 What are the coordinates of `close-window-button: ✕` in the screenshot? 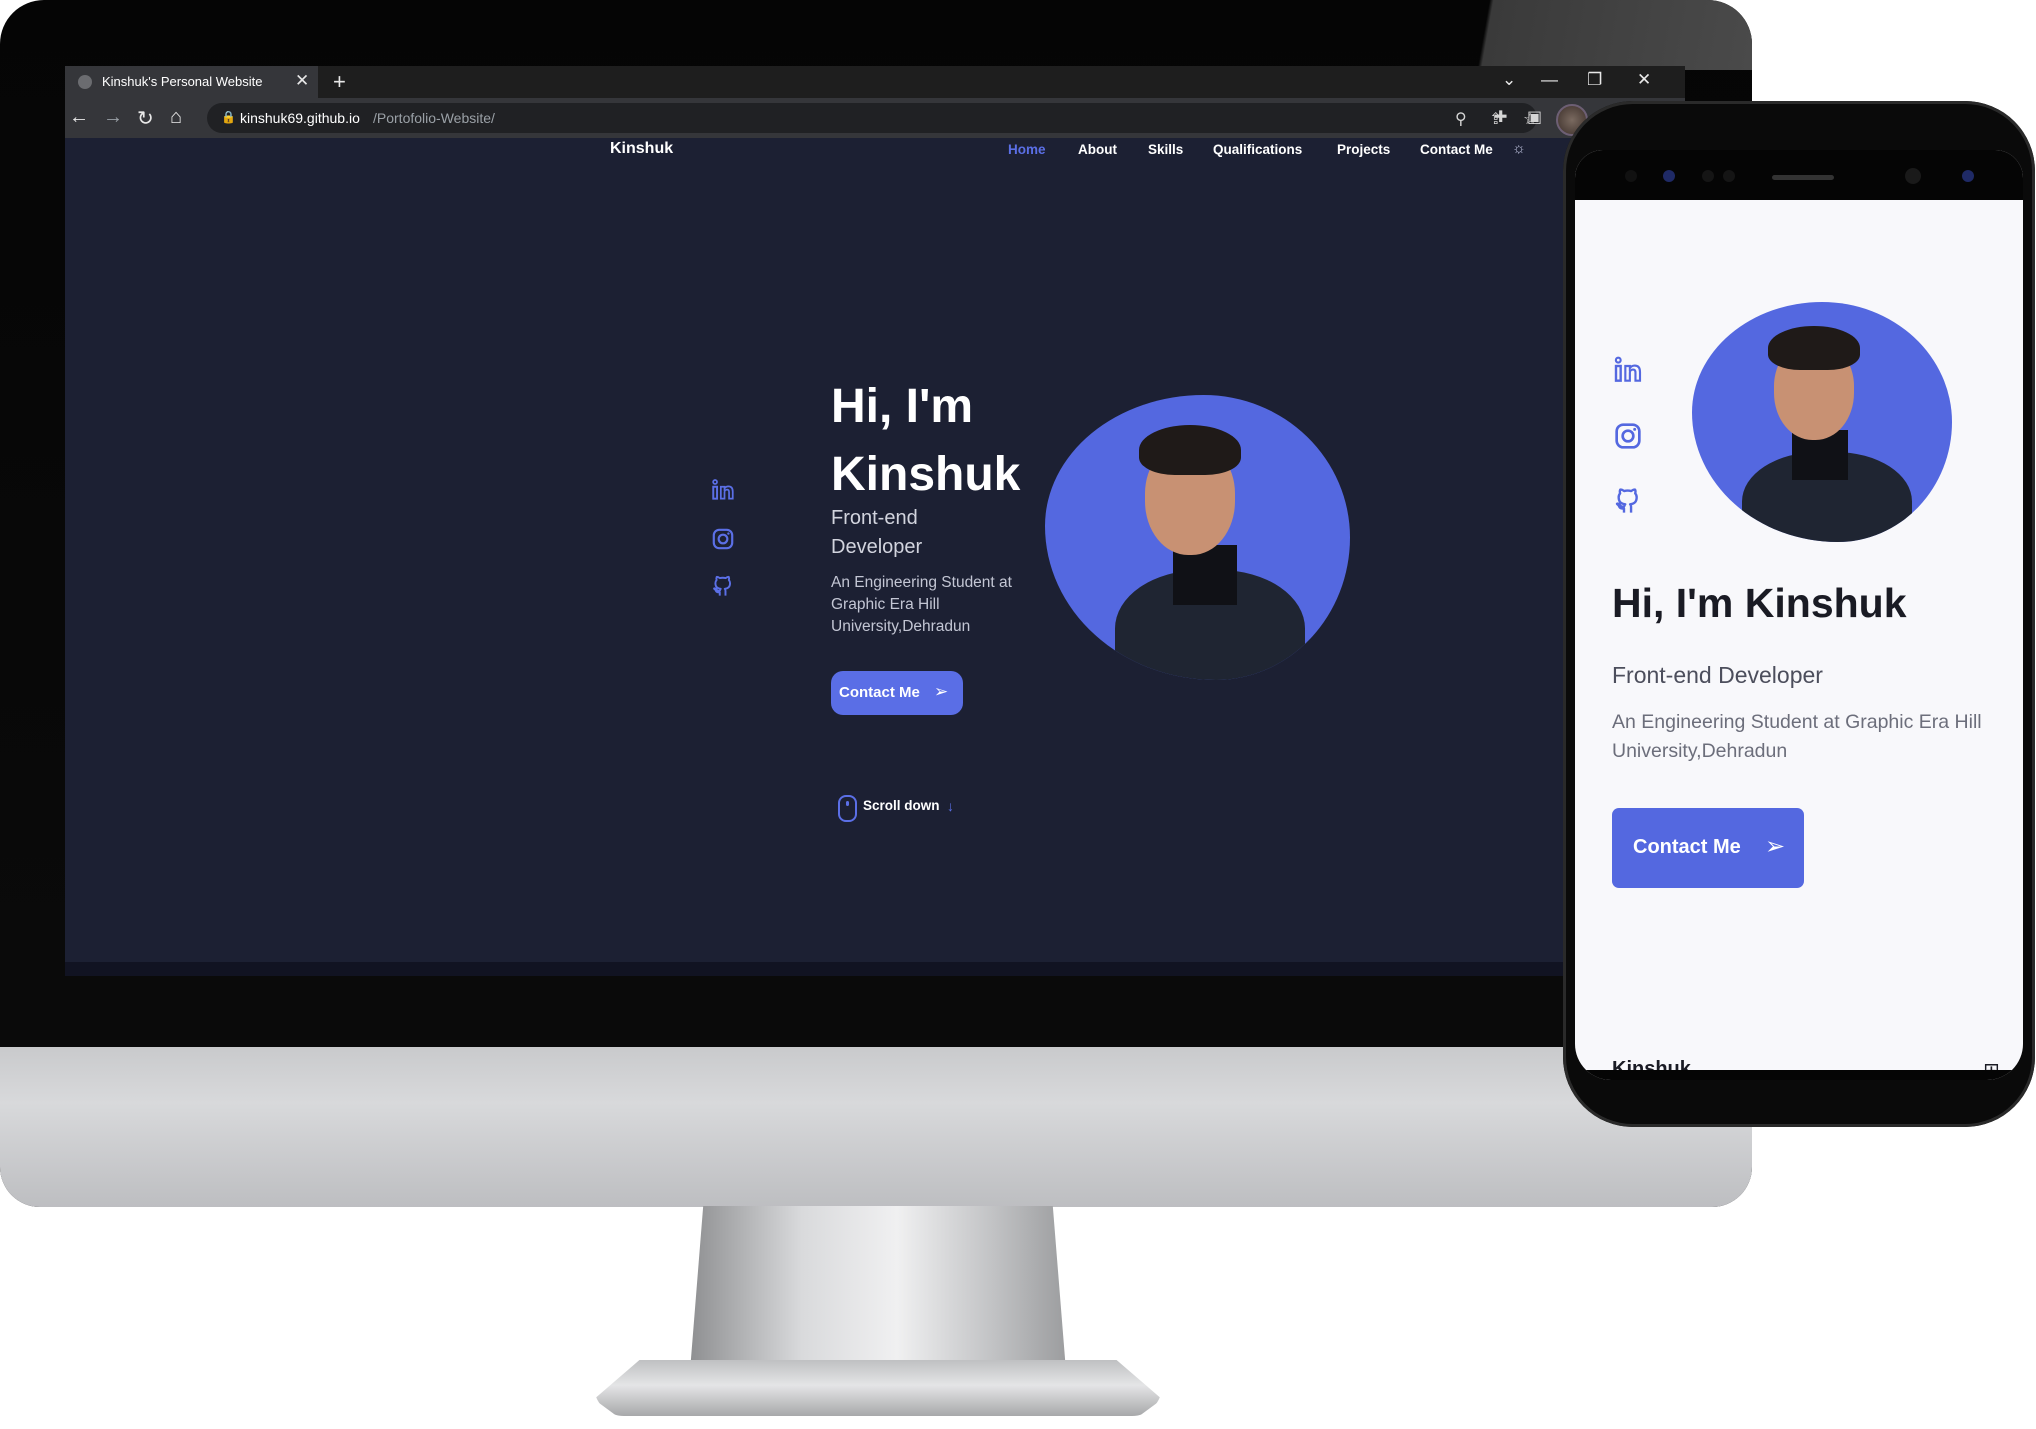 It's located at (1644, 80).